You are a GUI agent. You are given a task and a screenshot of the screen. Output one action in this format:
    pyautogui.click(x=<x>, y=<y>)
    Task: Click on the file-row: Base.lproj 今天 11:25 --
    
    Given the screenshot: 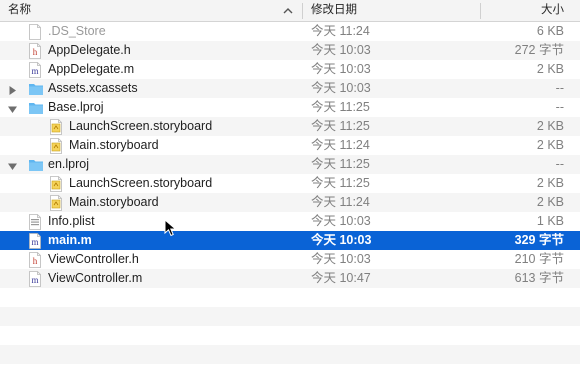 What is the action you would take?
    pyautogui.click(x=290, y=107)
    